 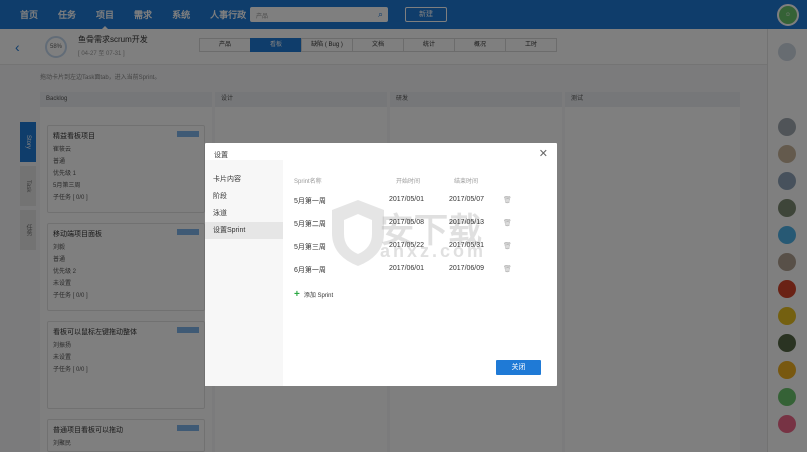 What do you see at coordinates (358, 233) in the screenshot?
I see `shield-watermark-icon` at bounding box center [358, 233].